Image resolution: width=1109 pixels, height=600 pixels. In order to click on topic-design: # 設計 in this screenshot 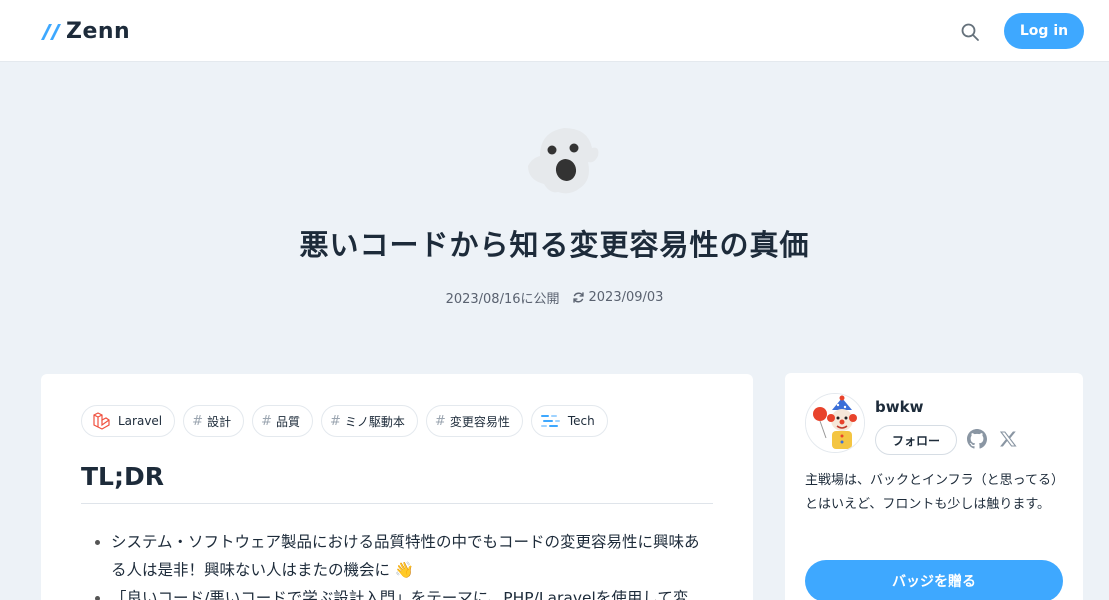, I will do `click(214, 421)`.